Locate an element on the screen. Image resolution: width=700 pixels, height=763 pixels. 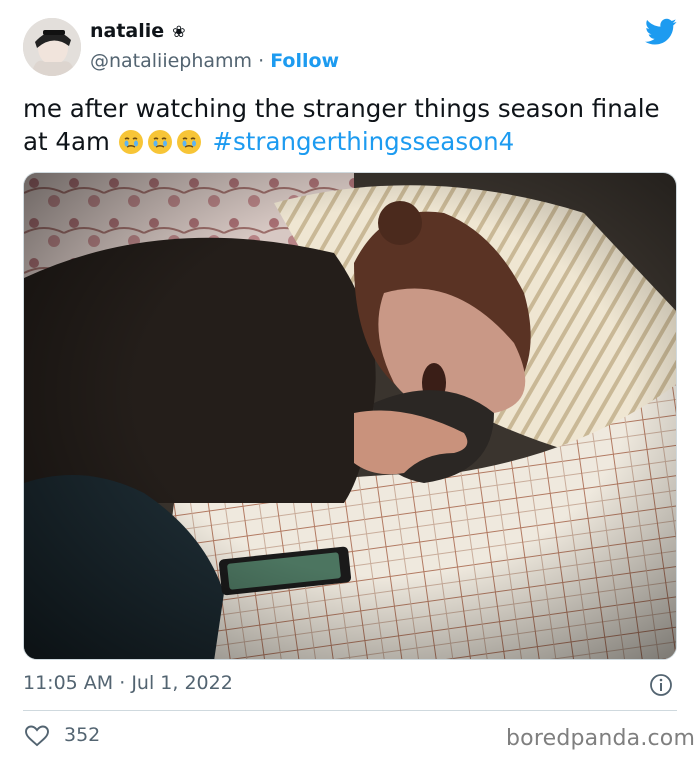
emoji-group is located at coordinates (165, 141).